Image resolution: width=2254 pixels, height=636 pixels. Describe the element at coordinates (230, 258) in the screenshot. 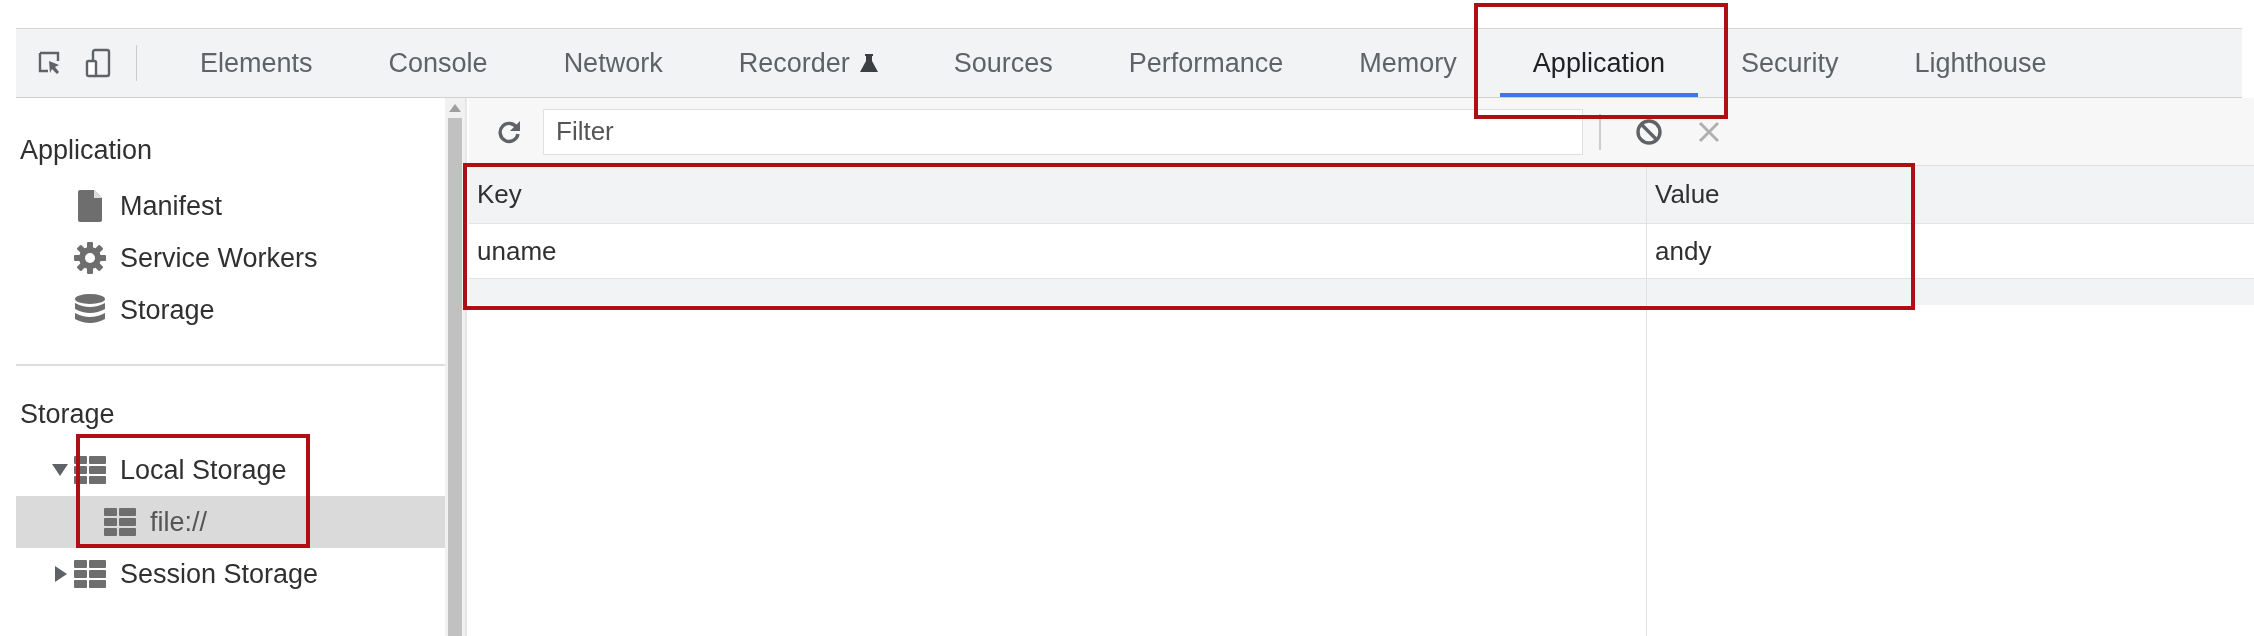

I see `sidebar-item: Service Workers` at that location.